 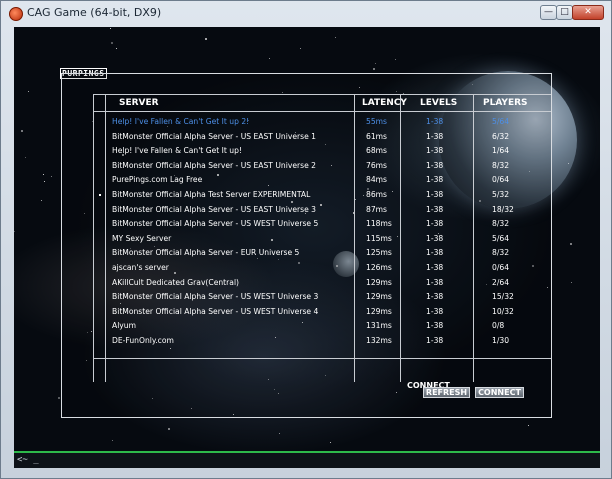 I want to click on server-players: 2/64, so click(x=501, y=282).